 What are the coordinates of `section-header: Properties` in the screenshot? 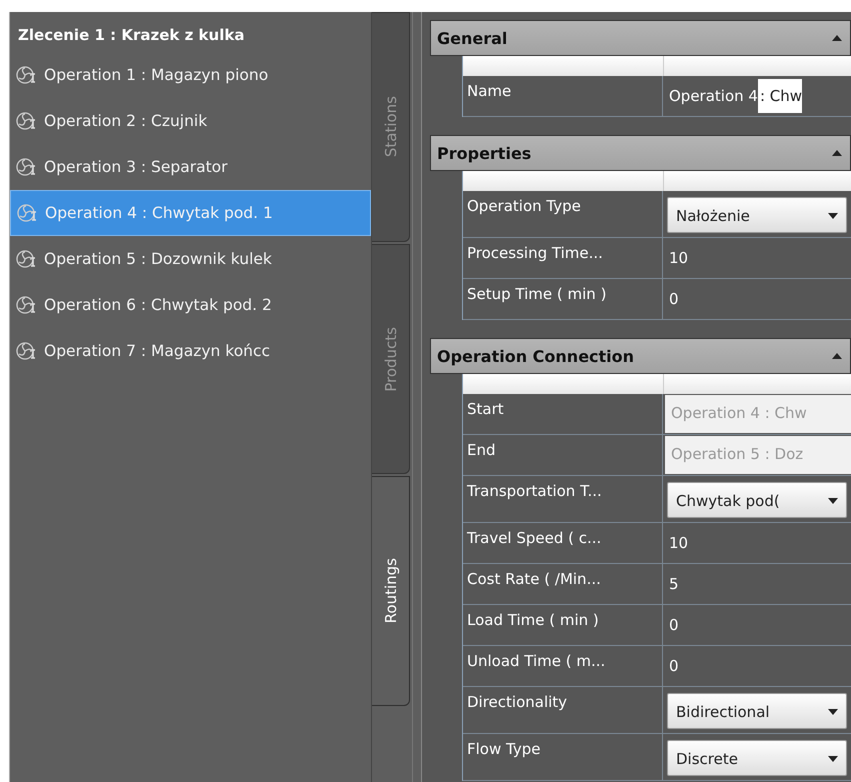 It's located at (640, 153).